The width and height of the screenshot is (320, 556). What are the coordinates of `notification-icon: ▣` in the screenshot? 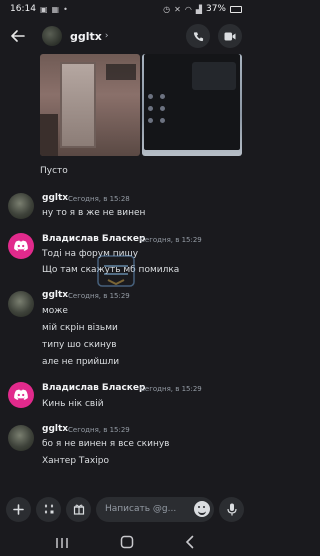 It's located at (43, 9).